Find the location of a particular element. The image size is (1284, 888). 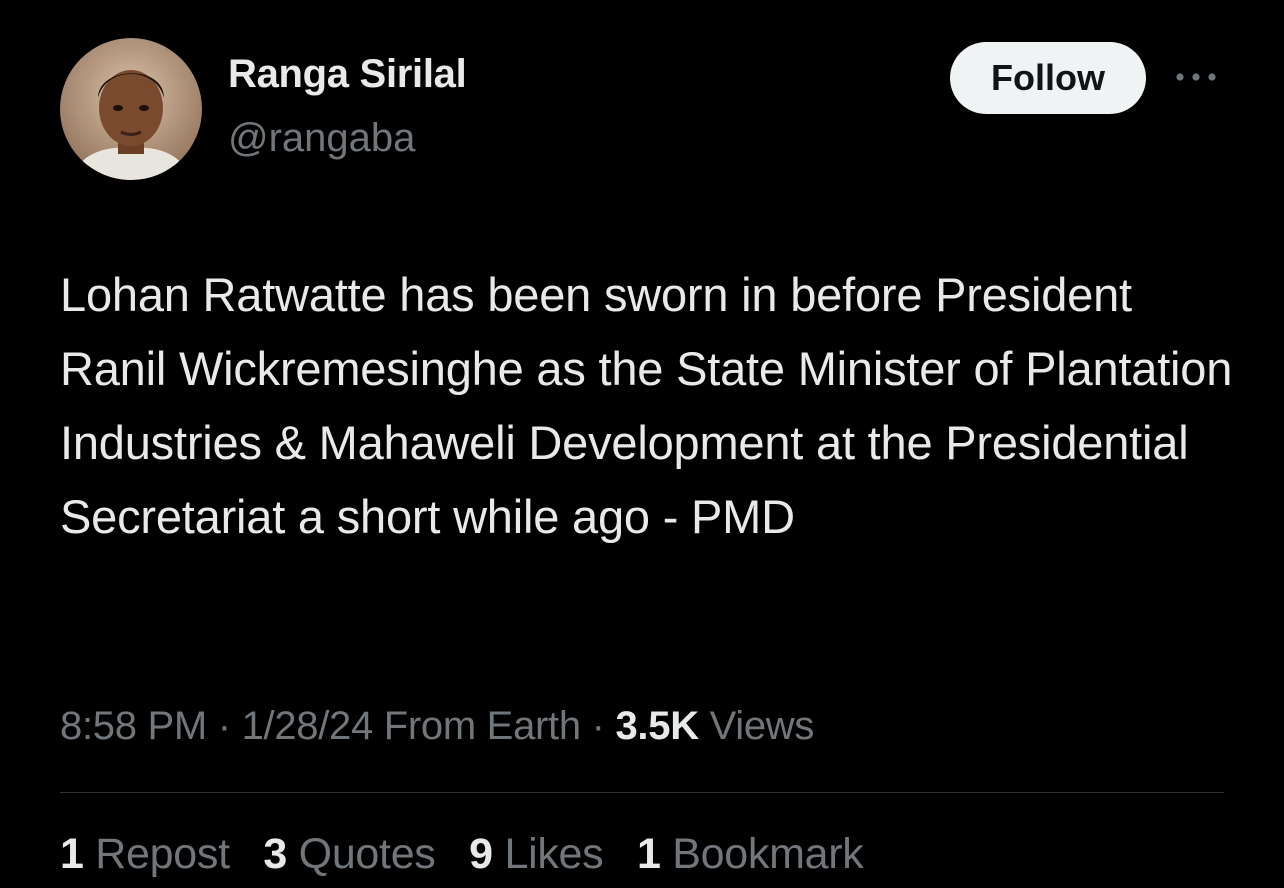

divider is located at coordinates (642, 792).